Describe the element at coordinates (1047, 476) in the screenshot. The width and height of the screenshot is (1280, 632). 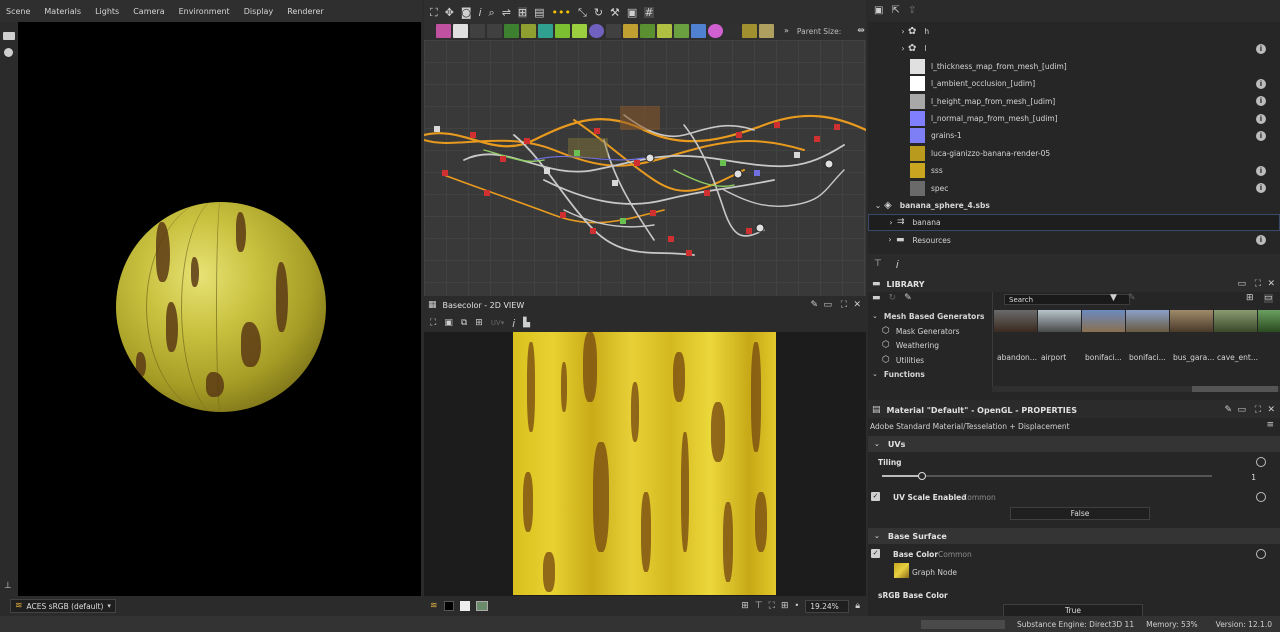
I see `tiling-slider` at that location.